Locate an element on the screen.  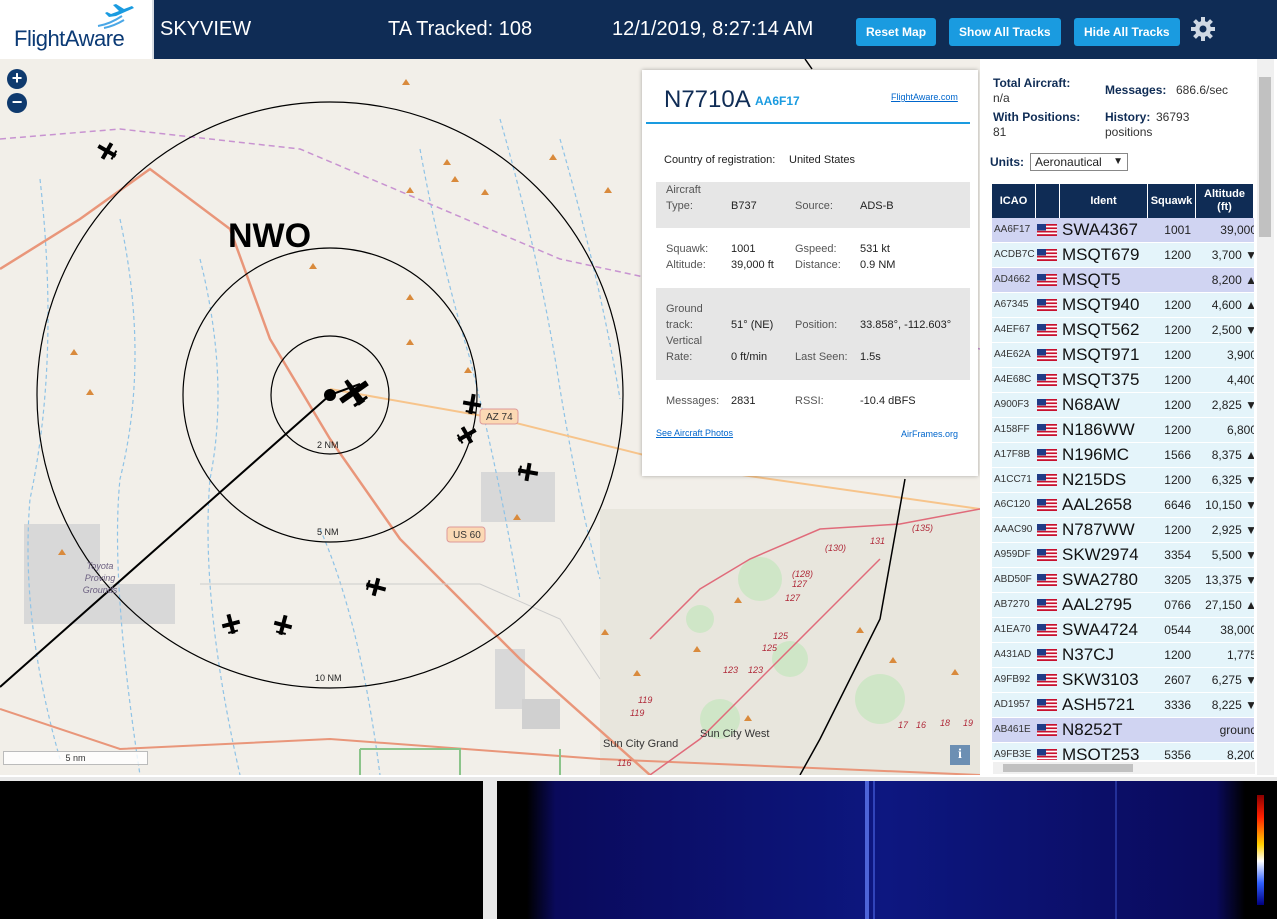
flightaware-link: FlightAware.com is located at coordinates (924, 97).